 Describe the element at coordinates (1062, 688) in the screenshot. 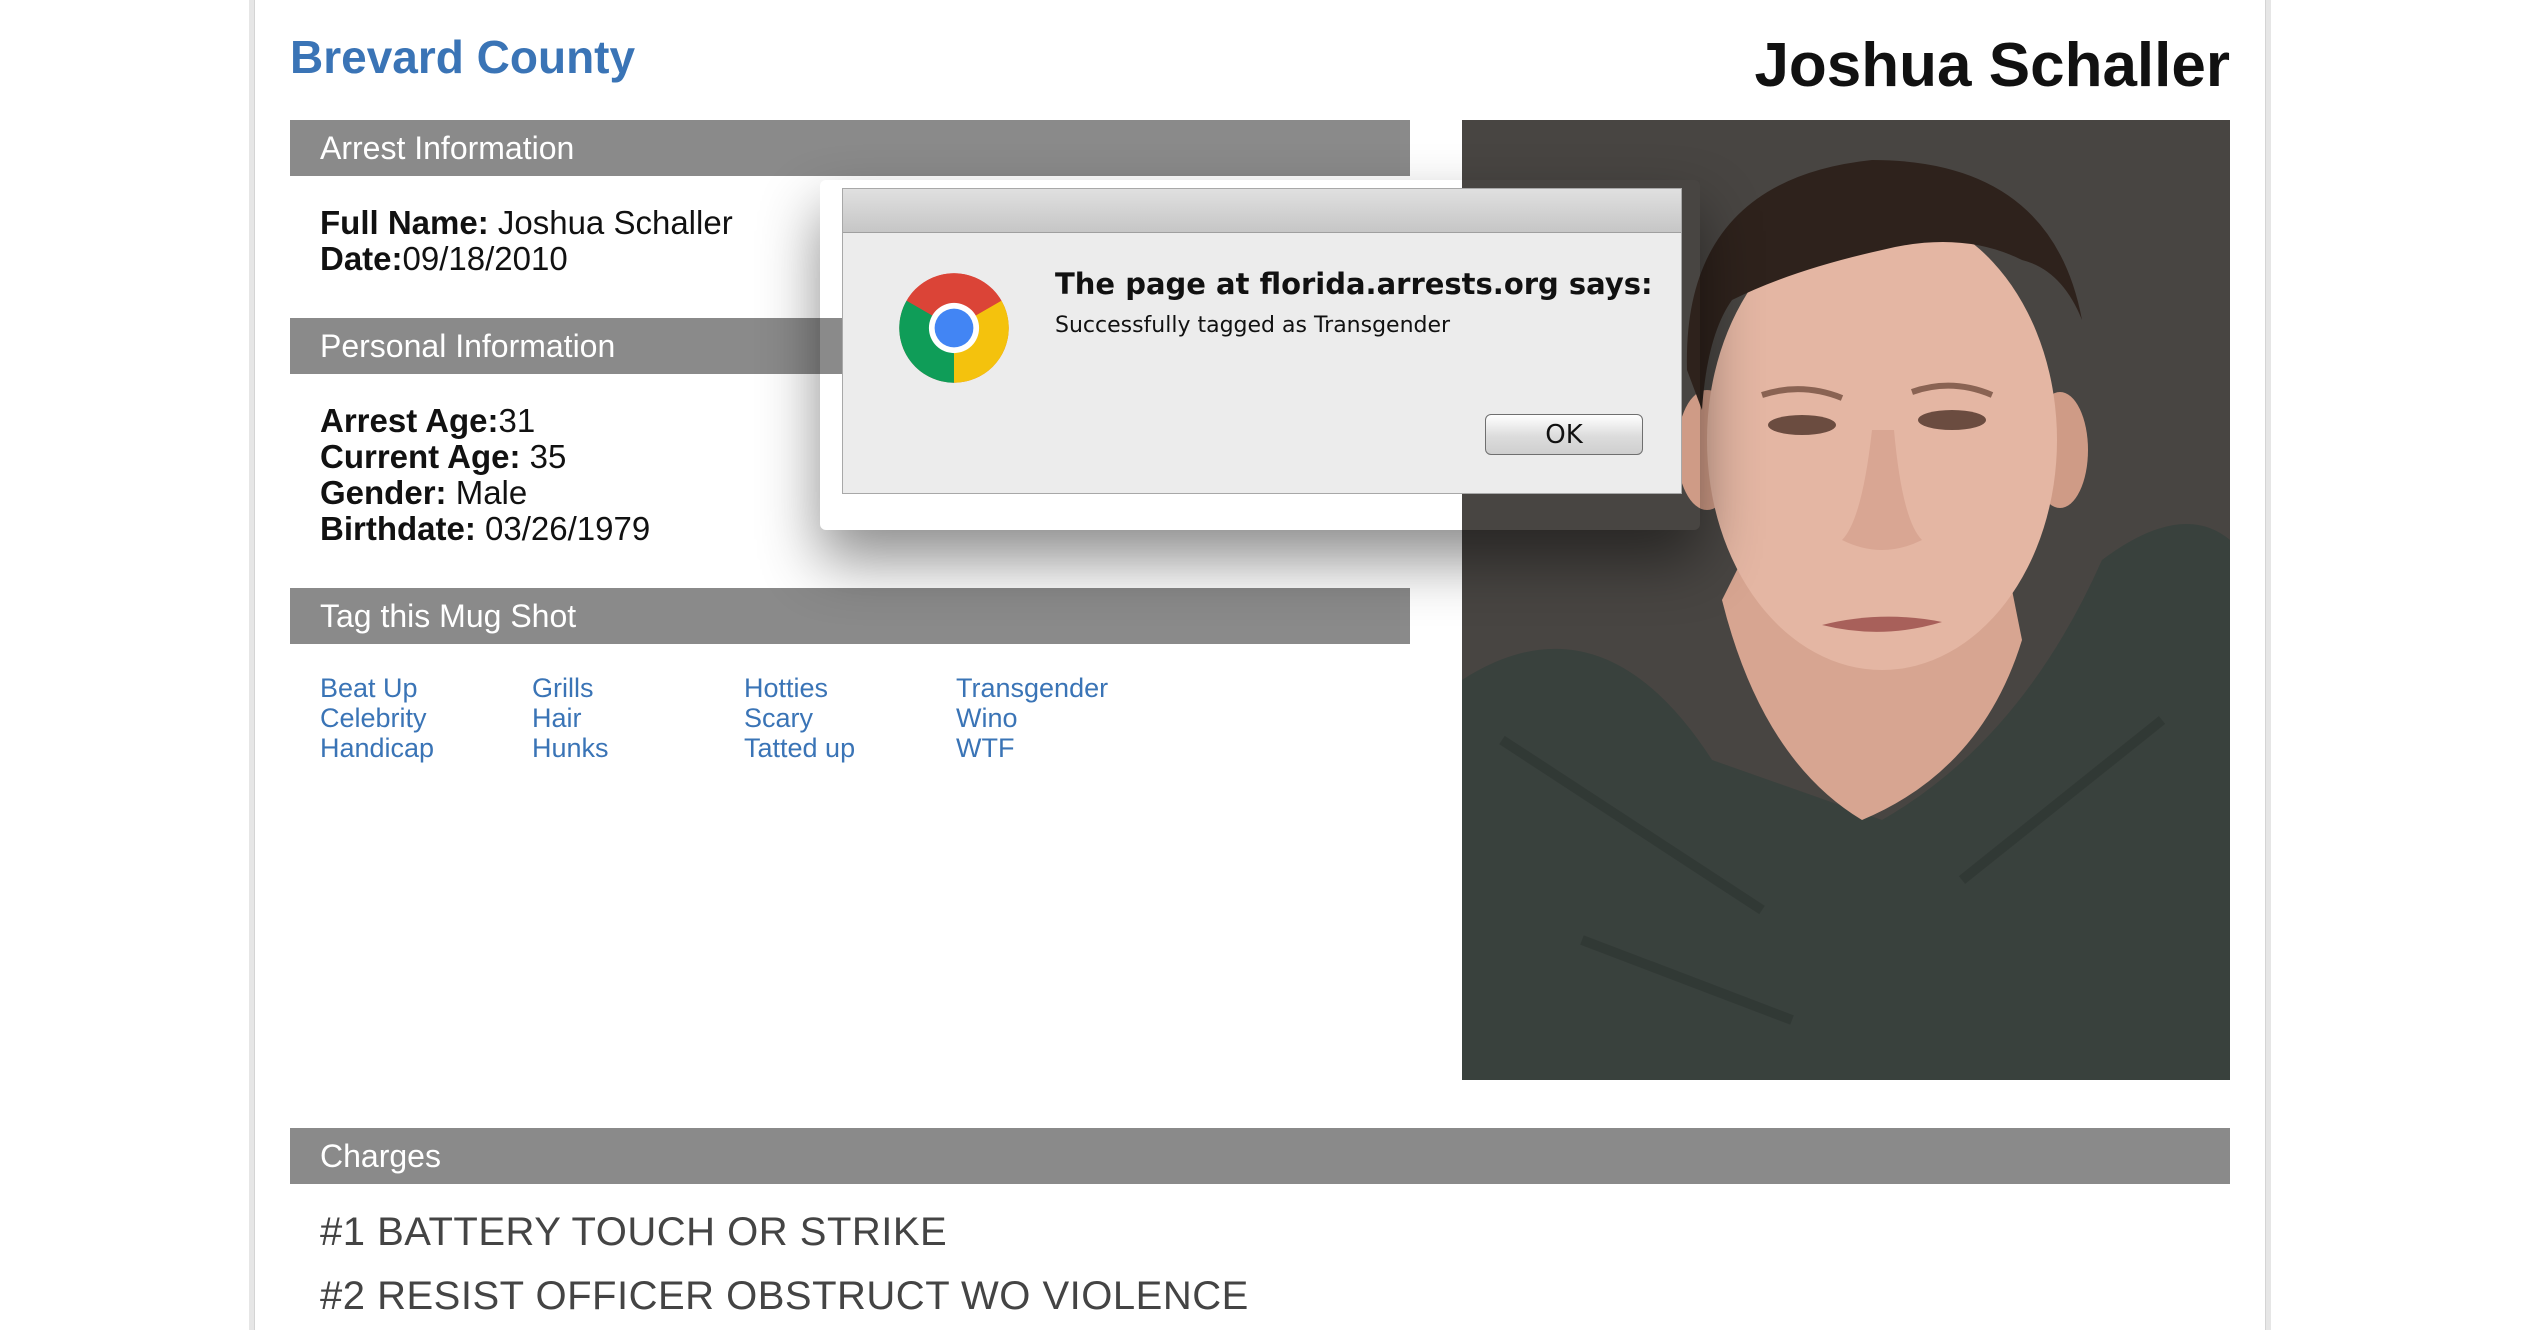

I see `tag-link-transgender: Transgender` at that location.